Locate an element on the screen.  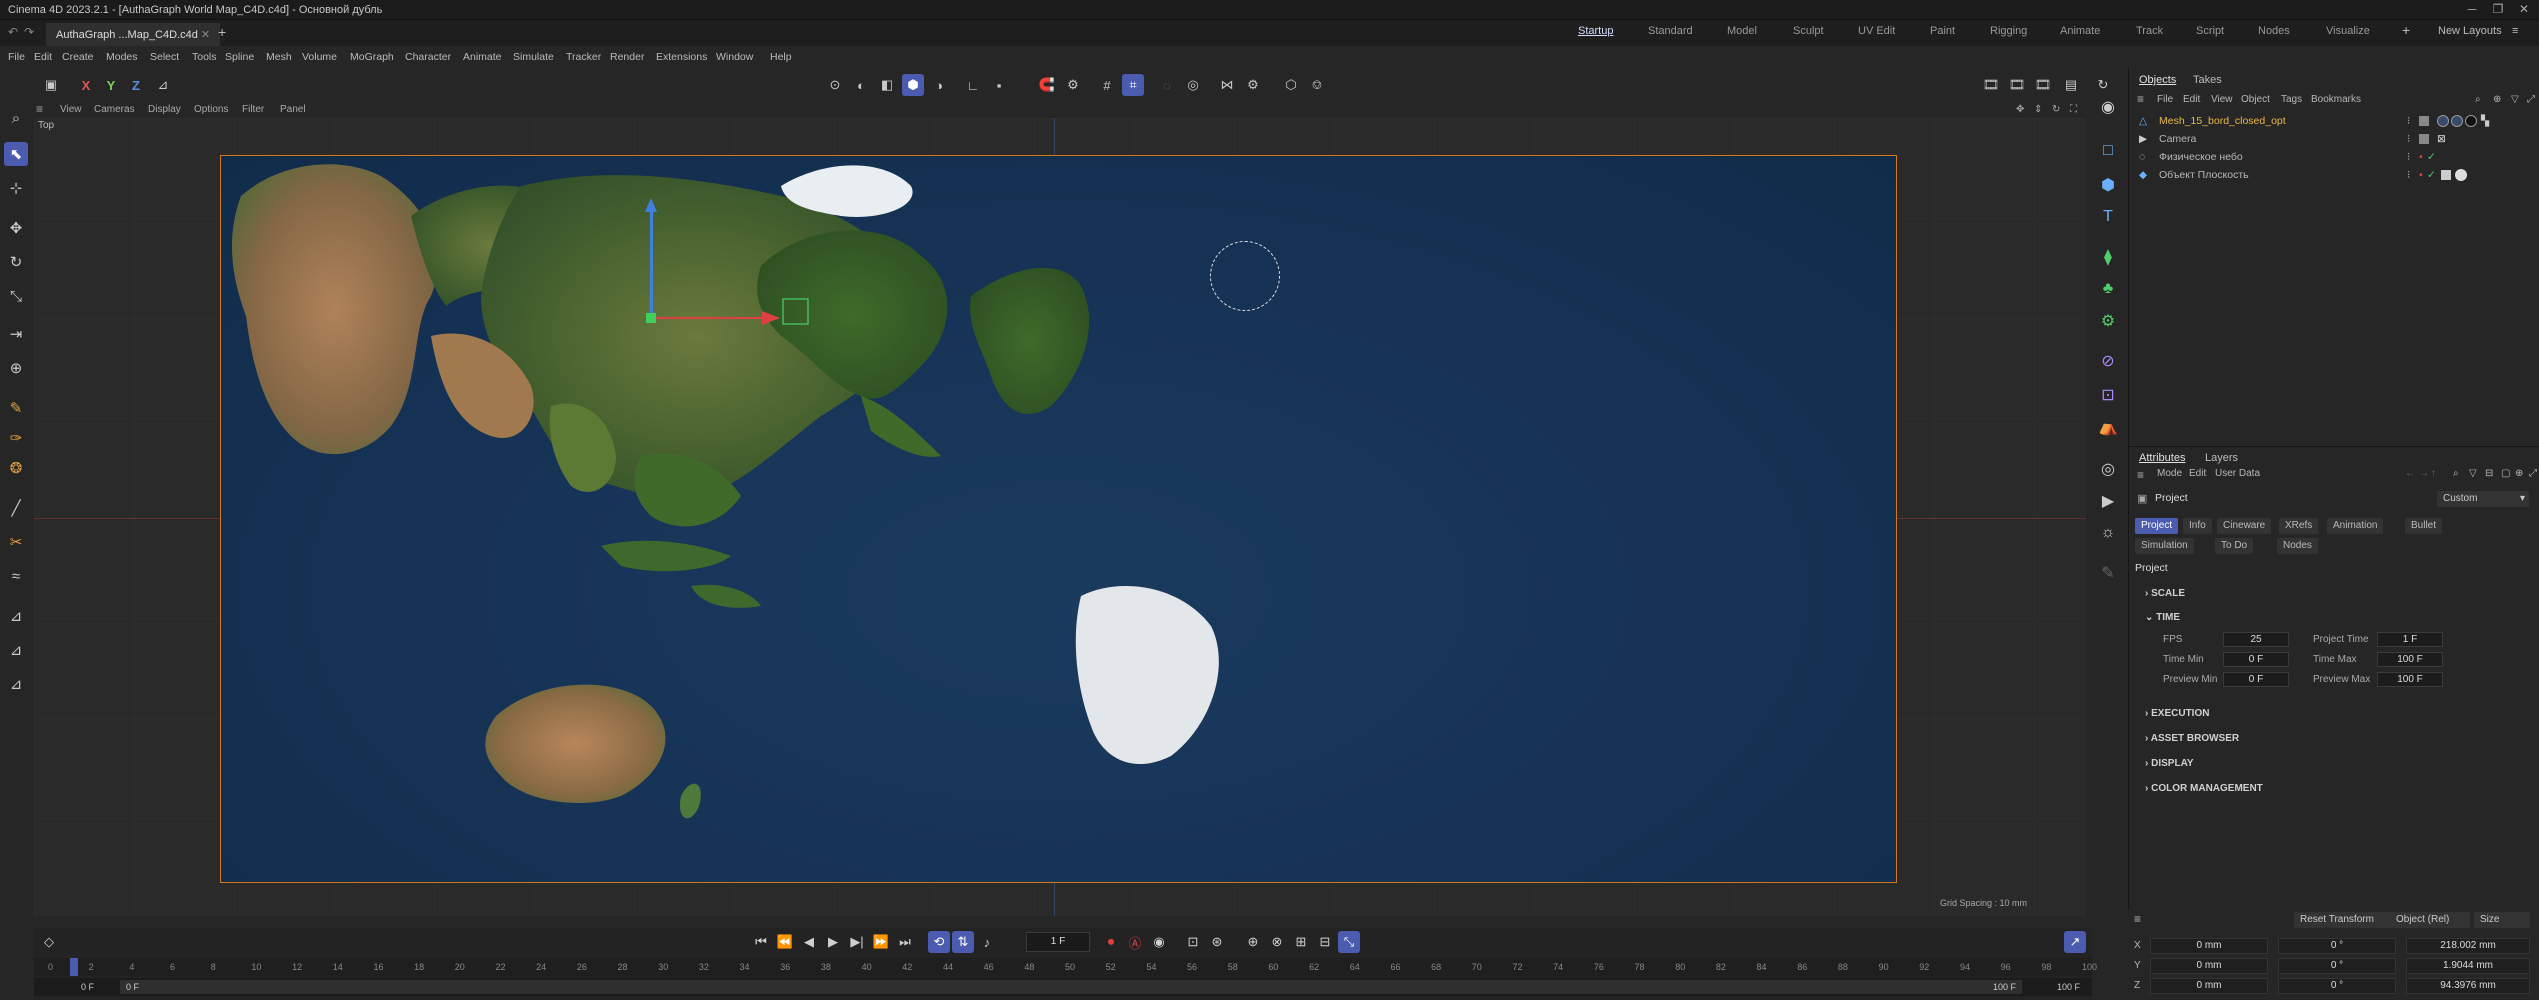
attributes-menu-user-data: User Data is located at coordinates (2237, 473).